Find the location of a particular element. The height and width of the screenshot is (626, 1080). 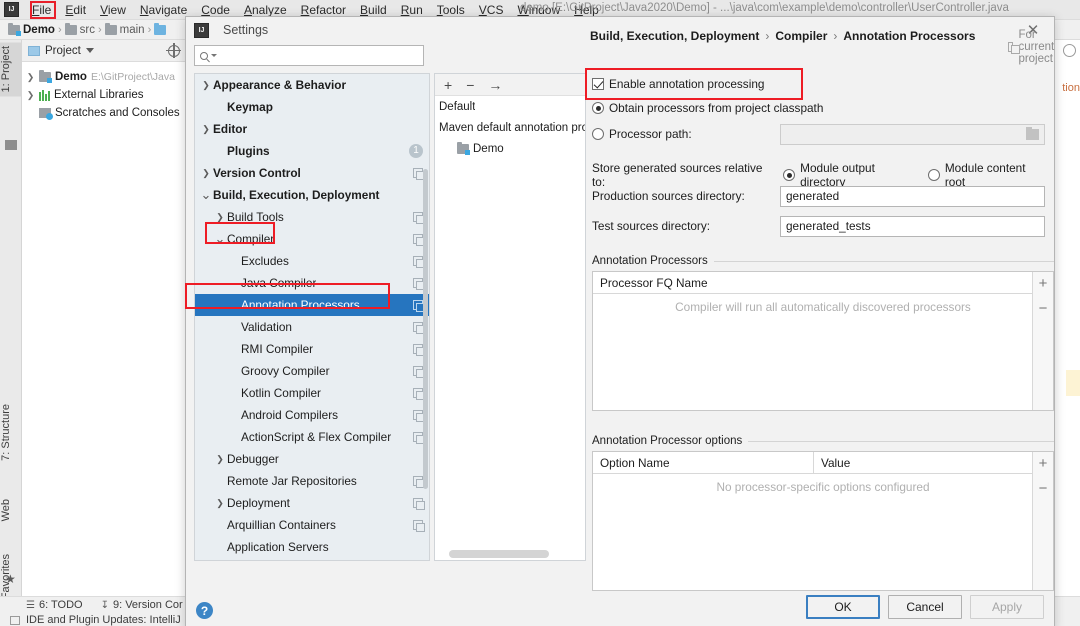

breadcrumb-item-main: main is located at coordinates (124, 29).